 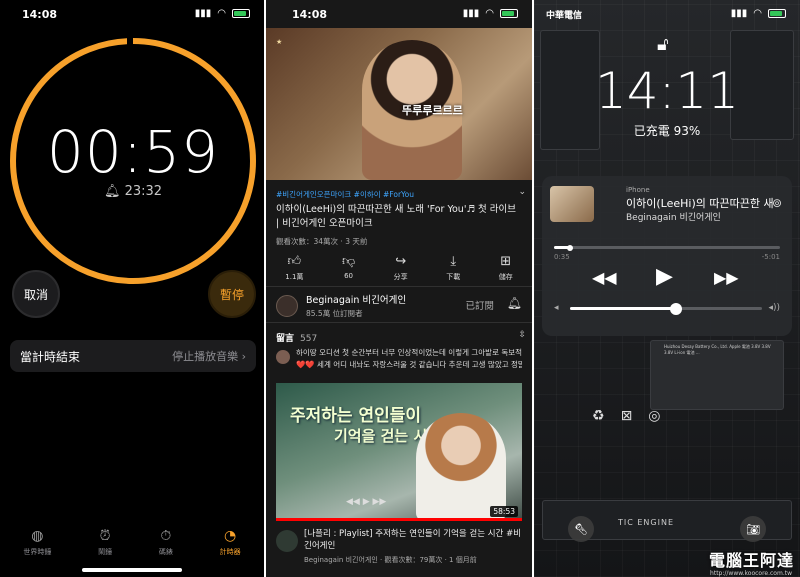 I want to click on camera-icon: 📷︎, so click(x=753, y=529).